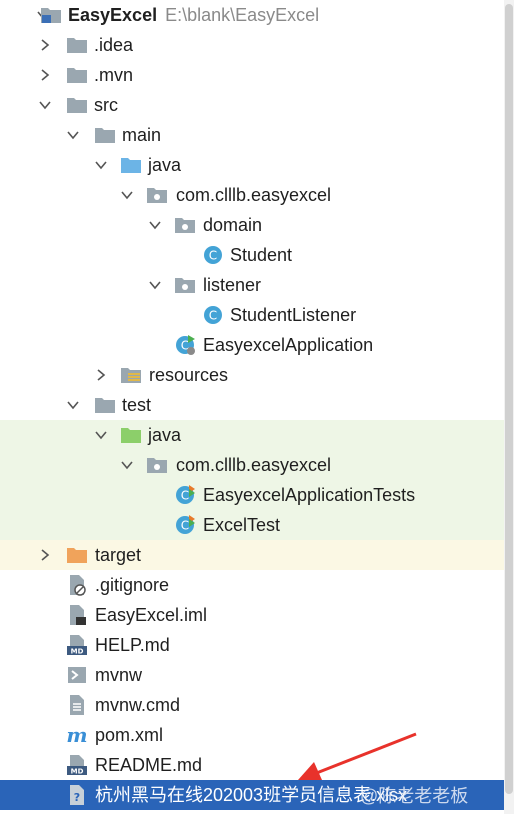  I want to click on tree-label: EasyexcelApplication, so click(288, 345).